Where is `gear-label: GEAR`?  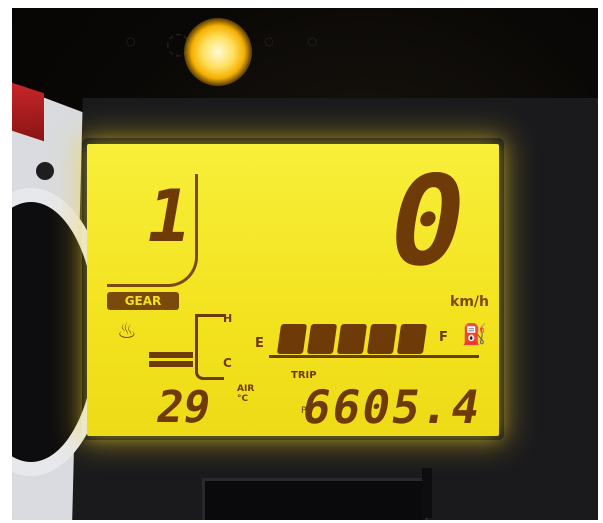 gear-label: GEAR is located at coordinates (143, 301).